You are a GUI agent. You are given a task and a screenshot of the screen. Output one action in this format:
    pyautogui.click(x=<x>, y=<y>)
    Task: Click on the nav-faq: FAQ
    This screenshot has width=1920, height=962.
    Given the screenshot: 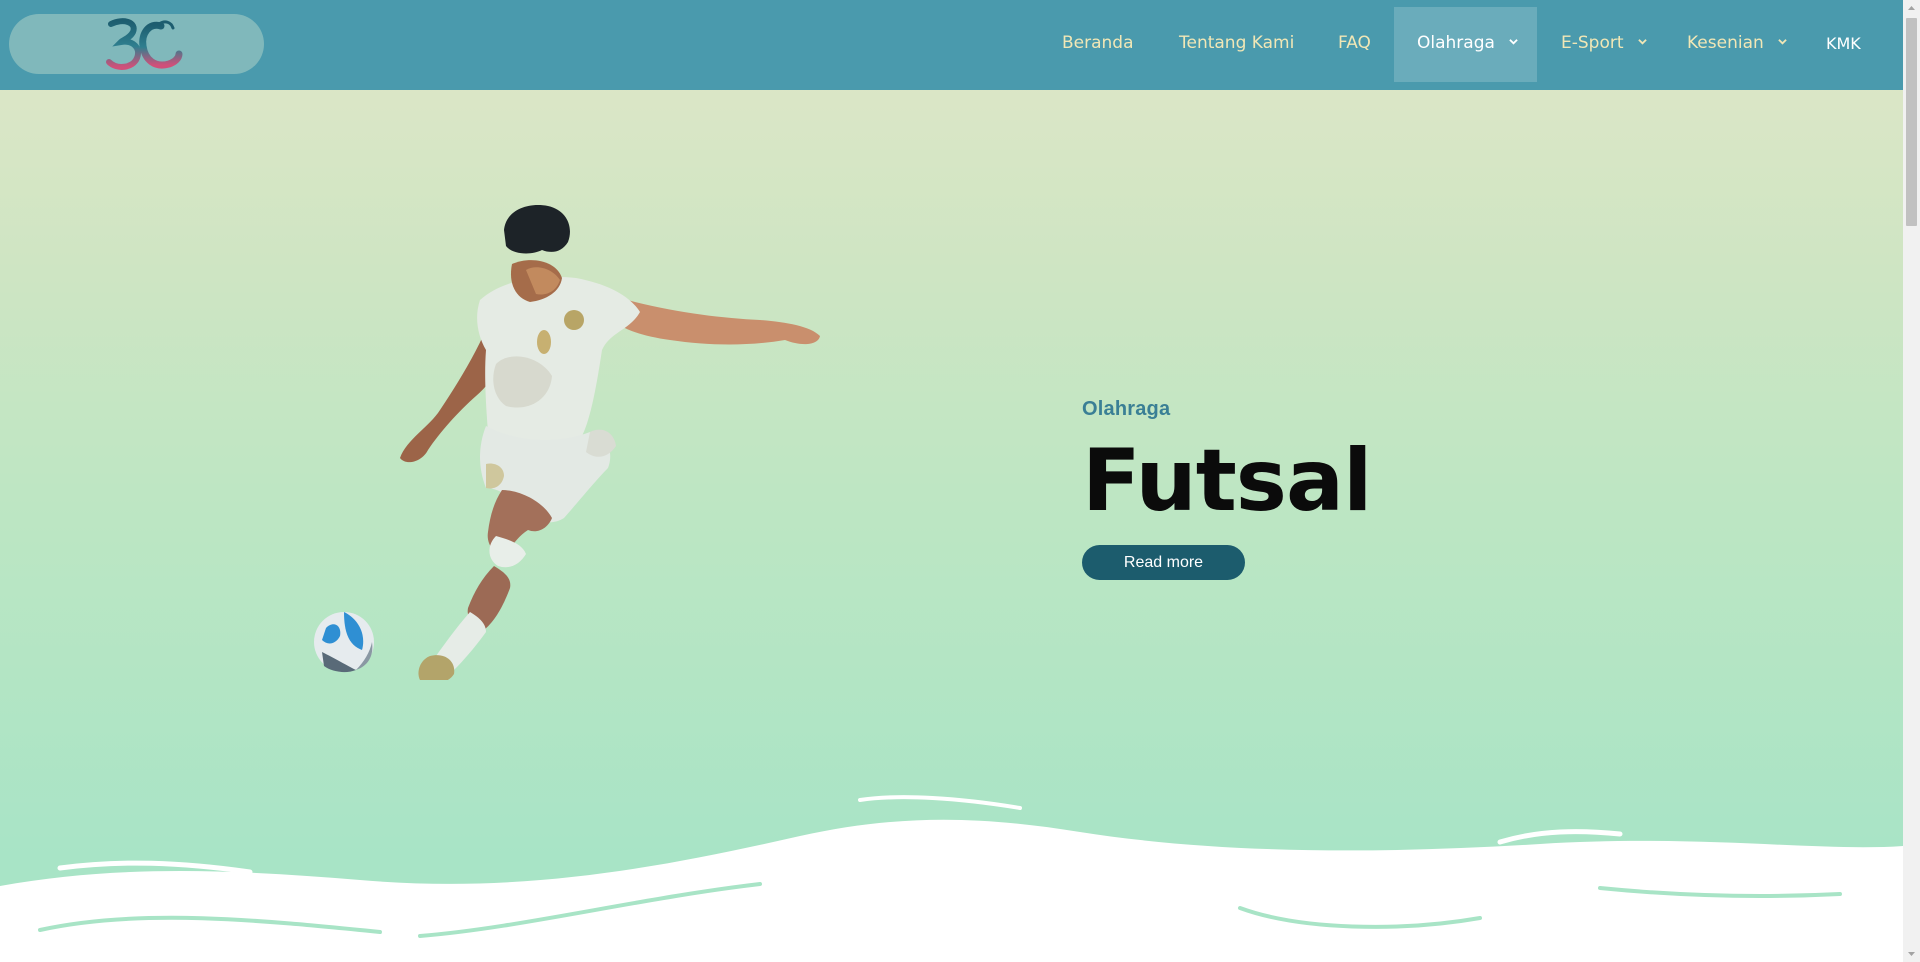 What is the action you would take?
    pyautogui.click(x=1354, y=44)
    